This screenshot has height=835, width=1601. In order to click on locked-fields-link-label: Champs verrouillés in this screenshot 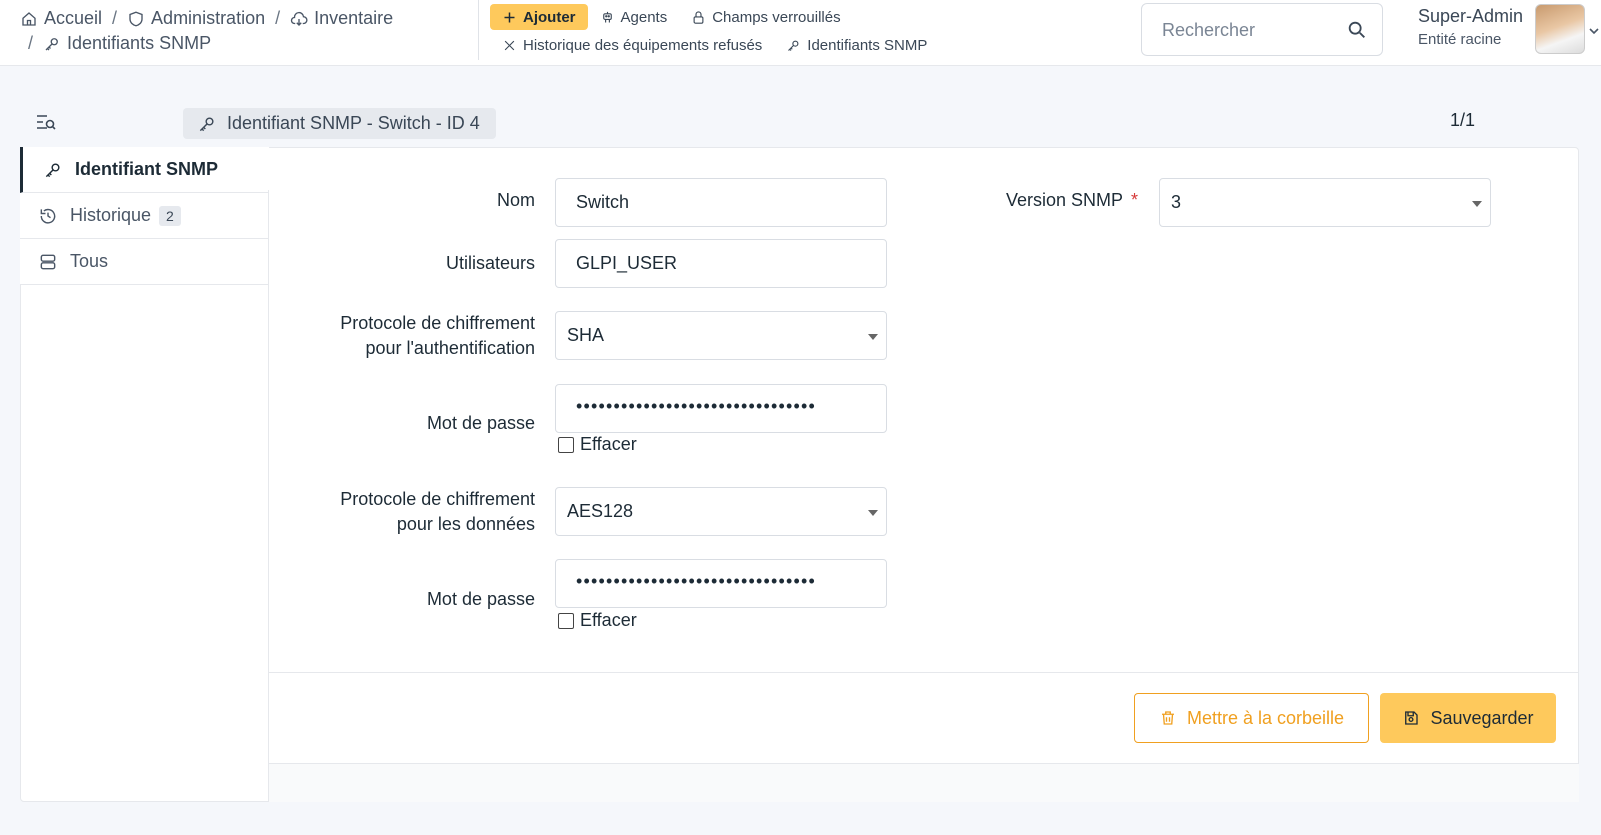, I will do `click(776, 17)`.